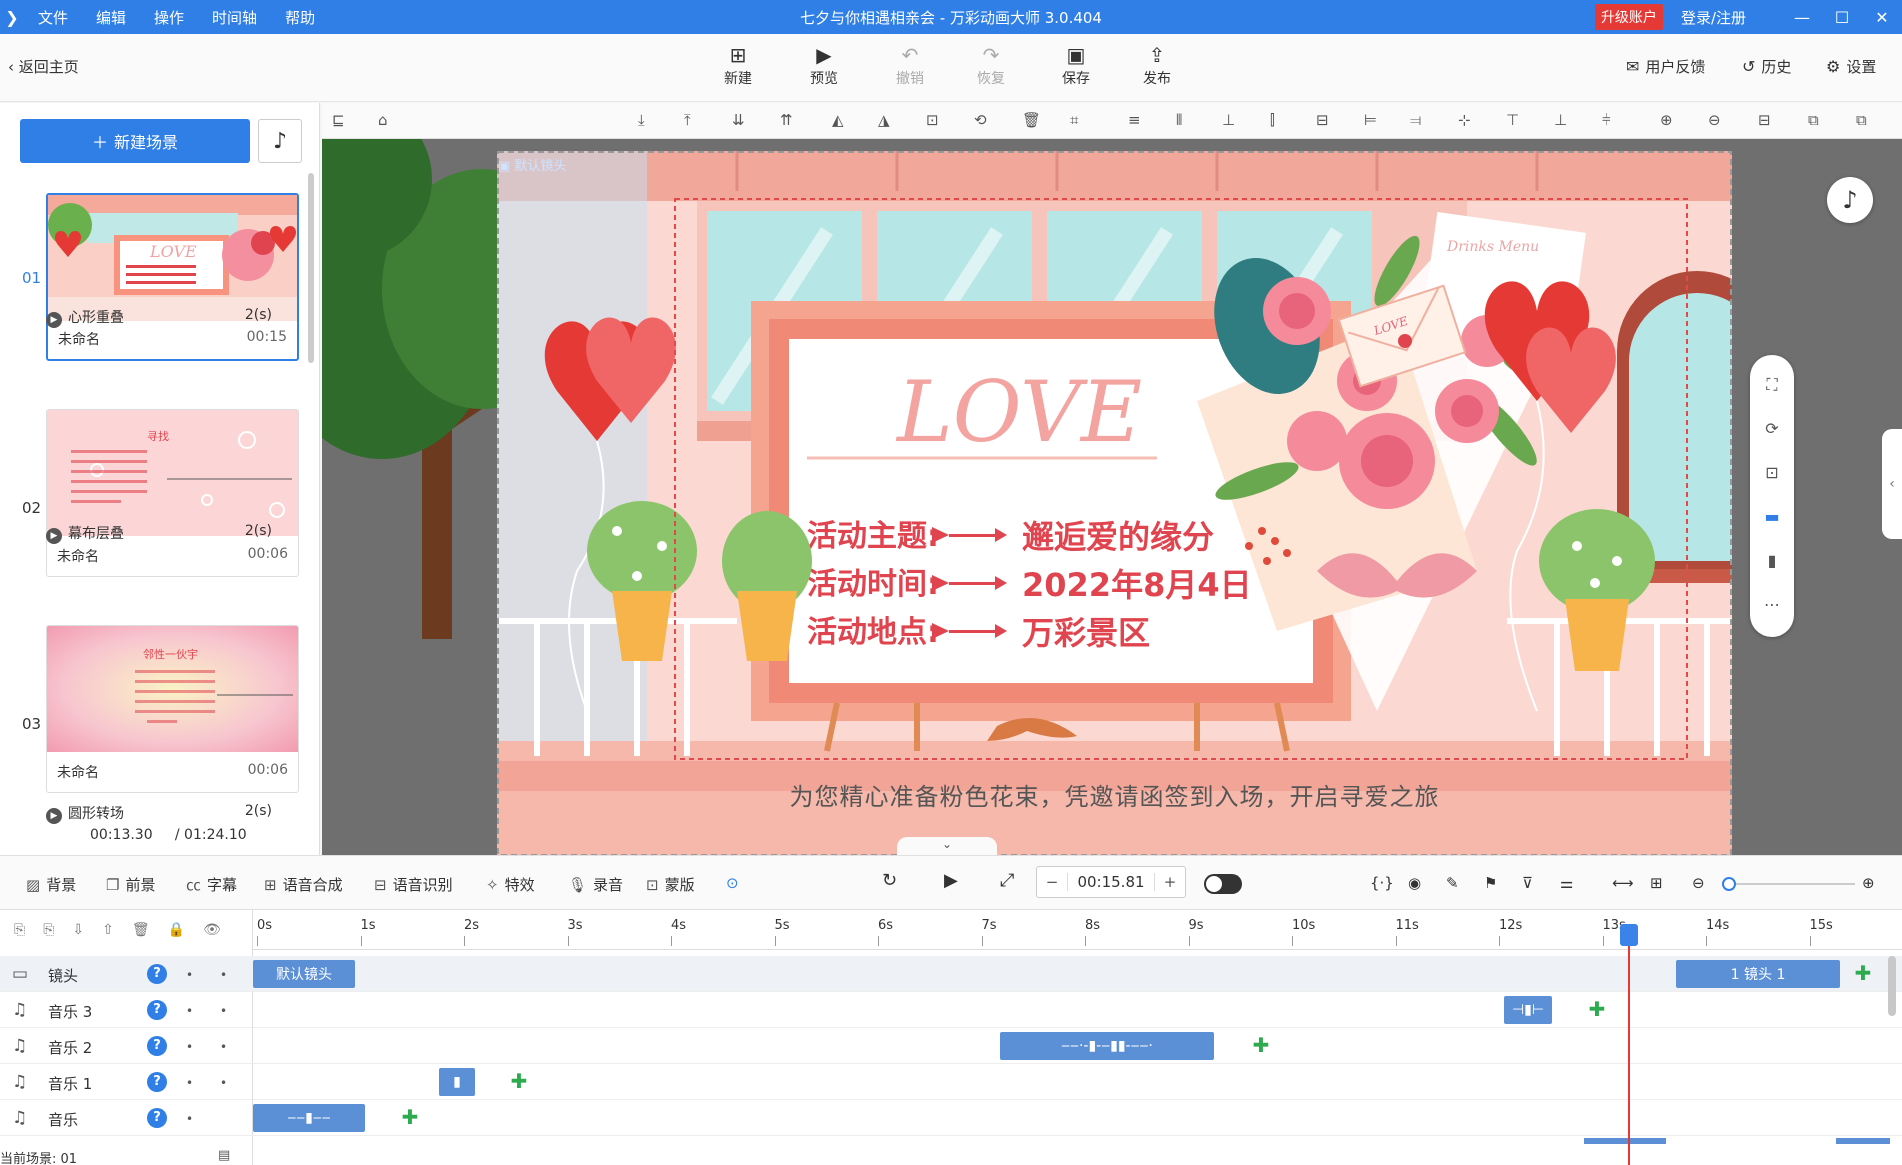 This screenshot has height=1165, width=1902. I want to click on collapse-timeline-tab: ⌄, so click(947, 846).